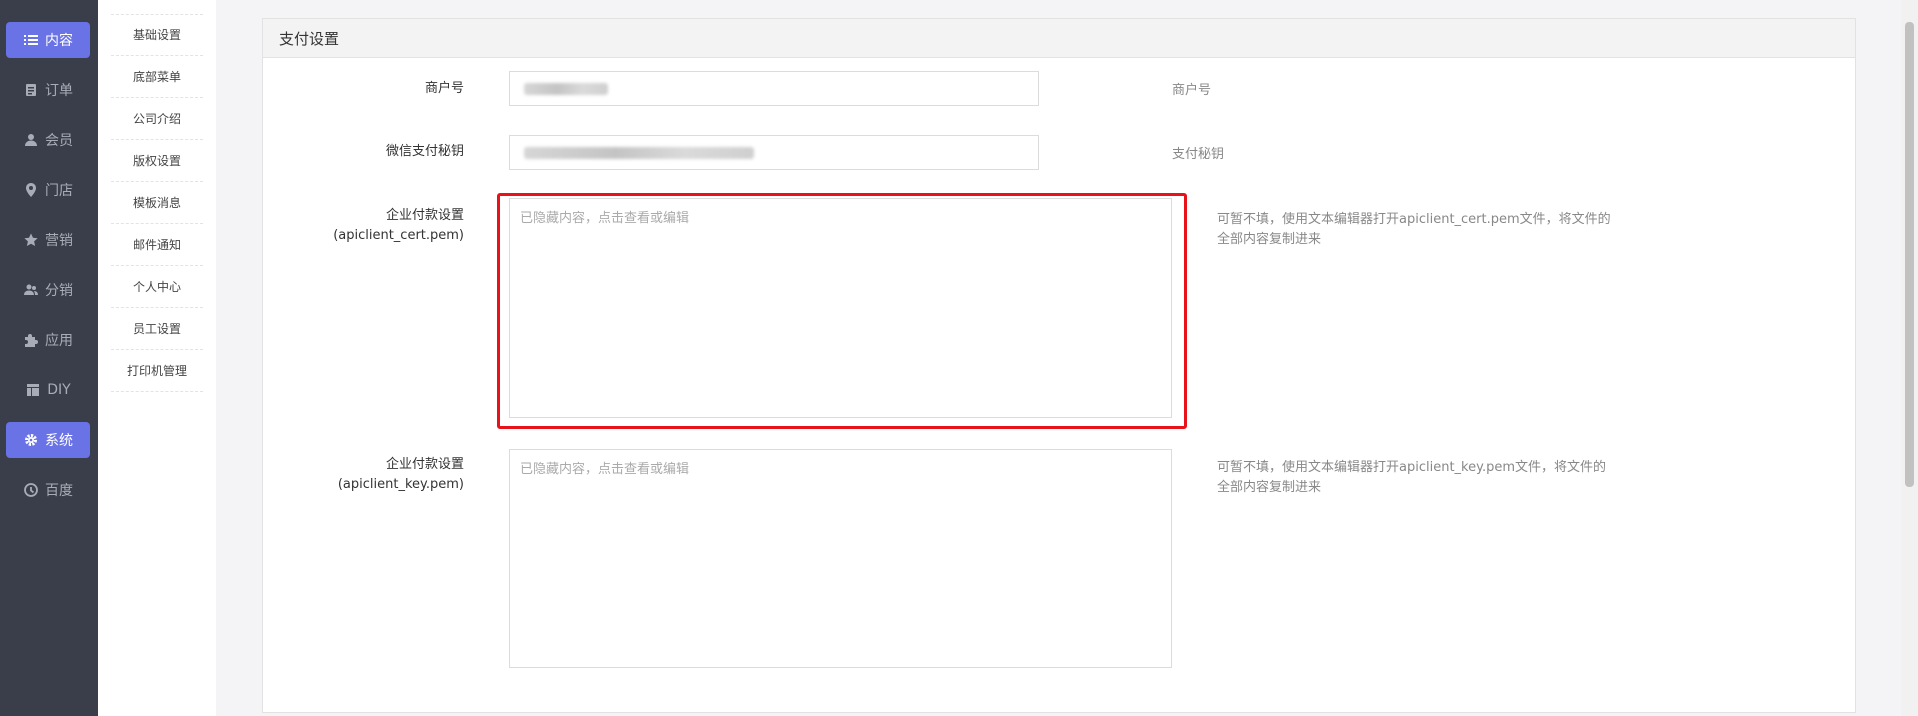 This screenshot has width=1918, height=716. Describe the element at coordinates (840, 558) in the screenshot. I see `key-textarea` at that location.